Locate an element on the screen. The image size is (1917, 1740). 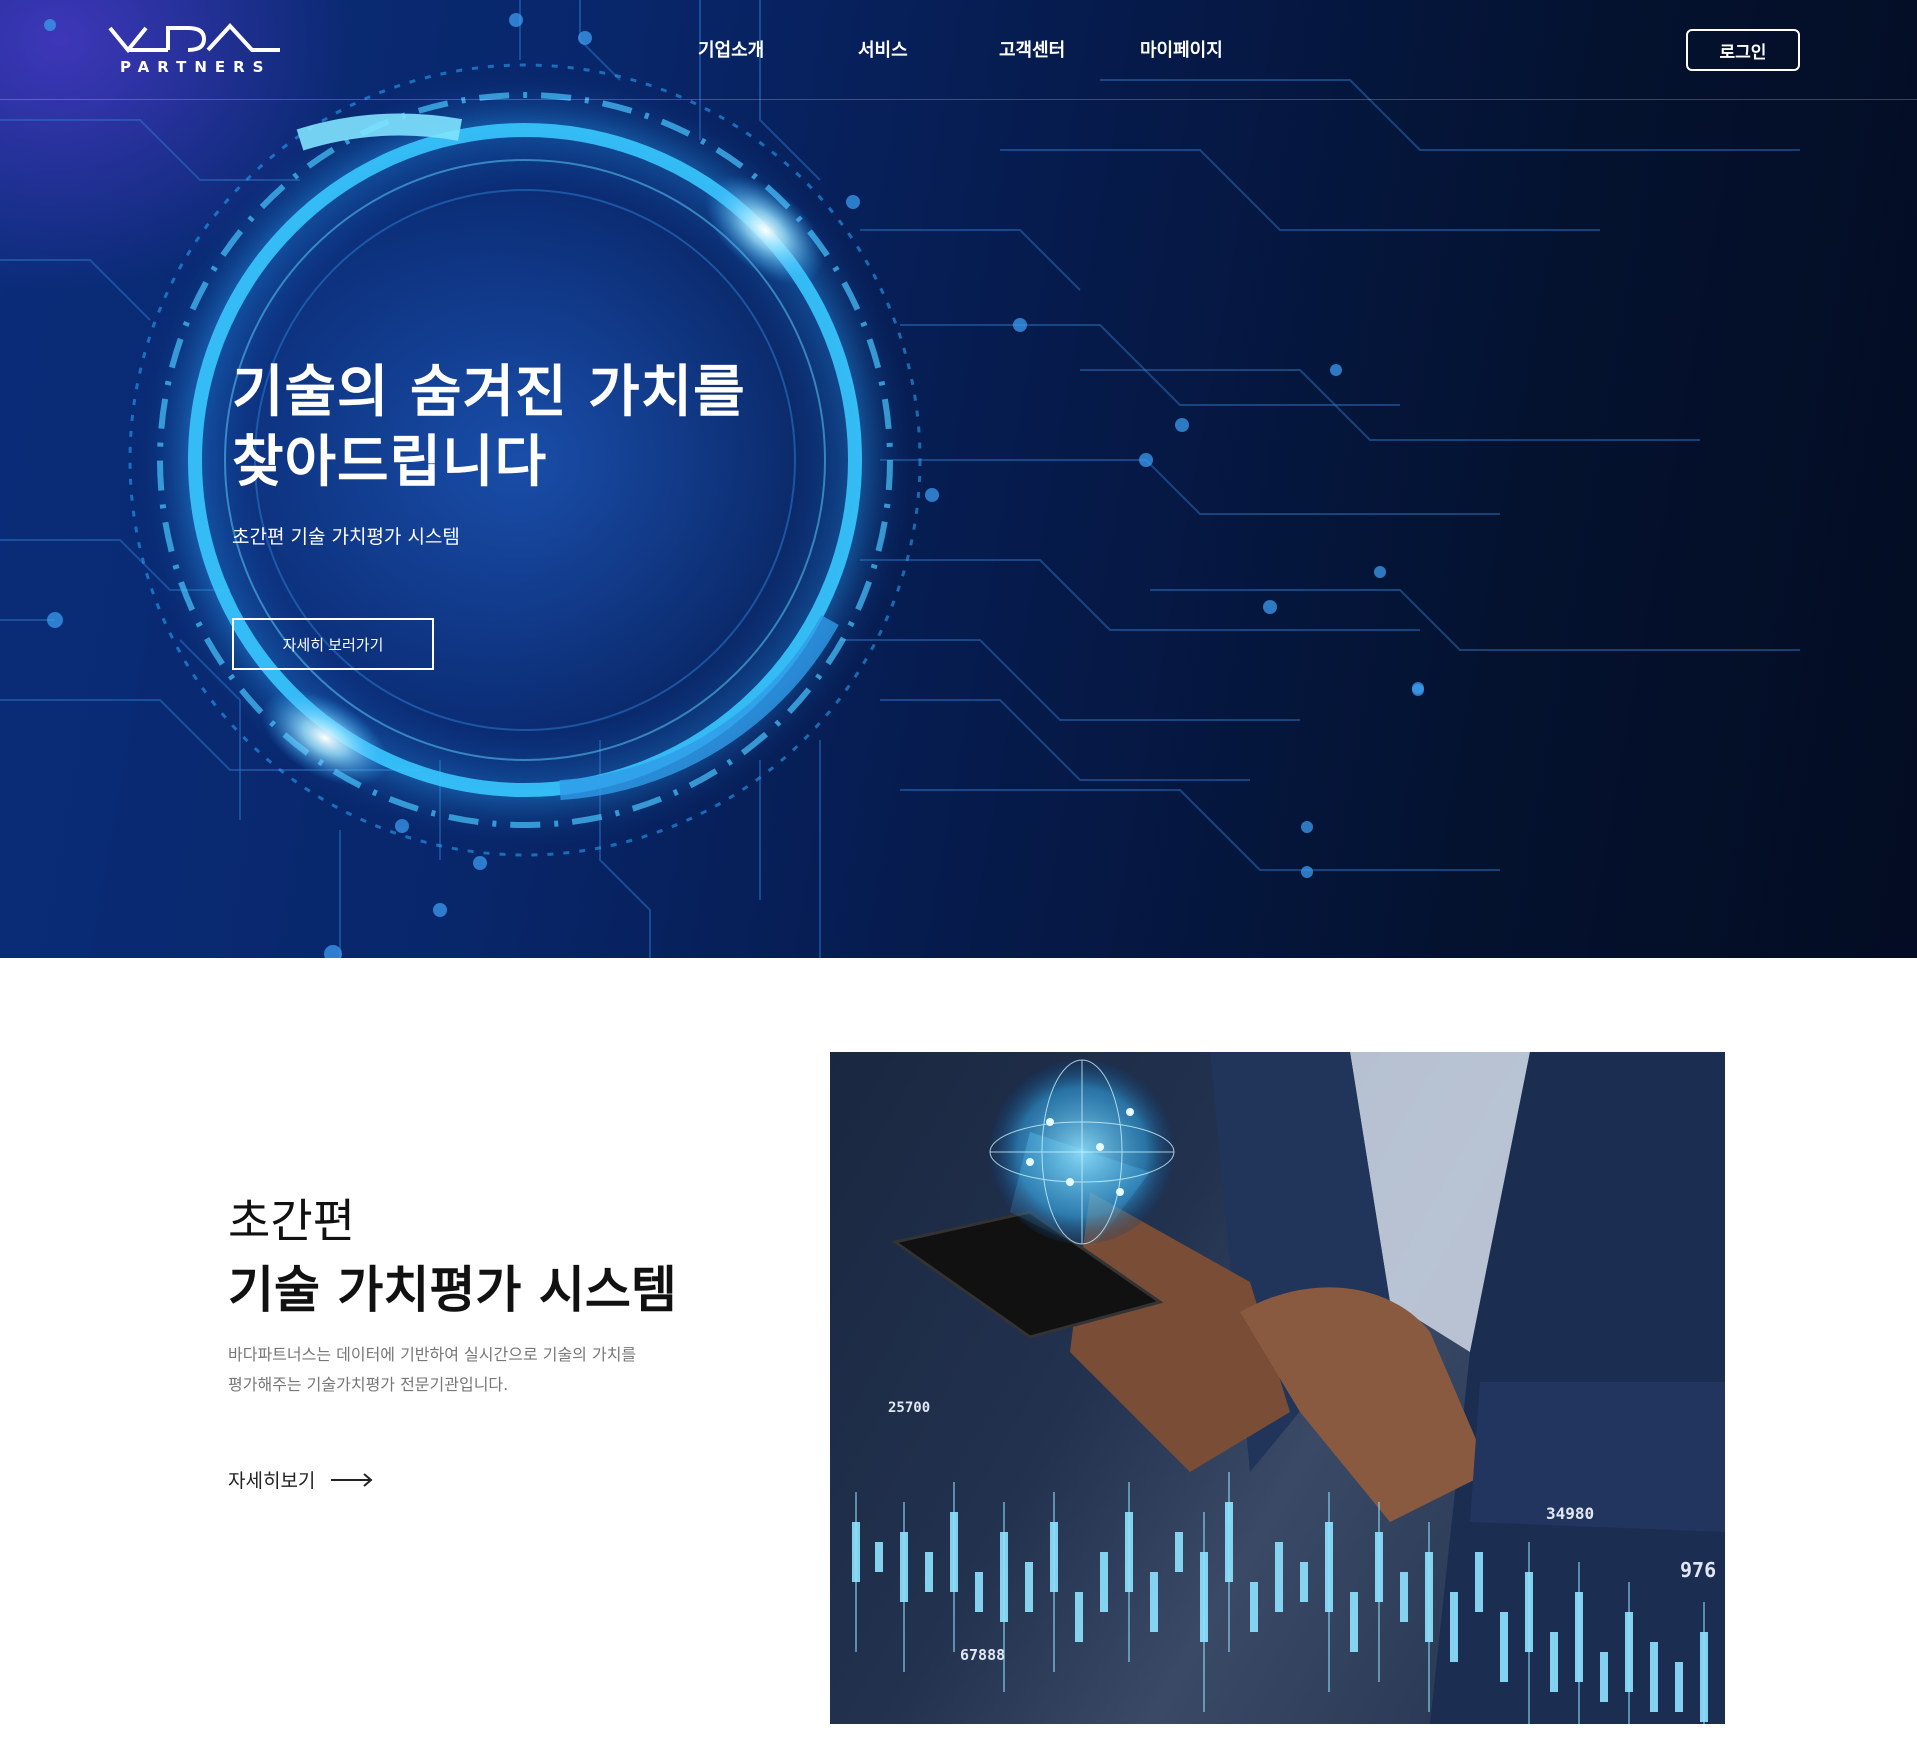
intro-heading-light: 초간편 is located at coordinates (291, 1221).